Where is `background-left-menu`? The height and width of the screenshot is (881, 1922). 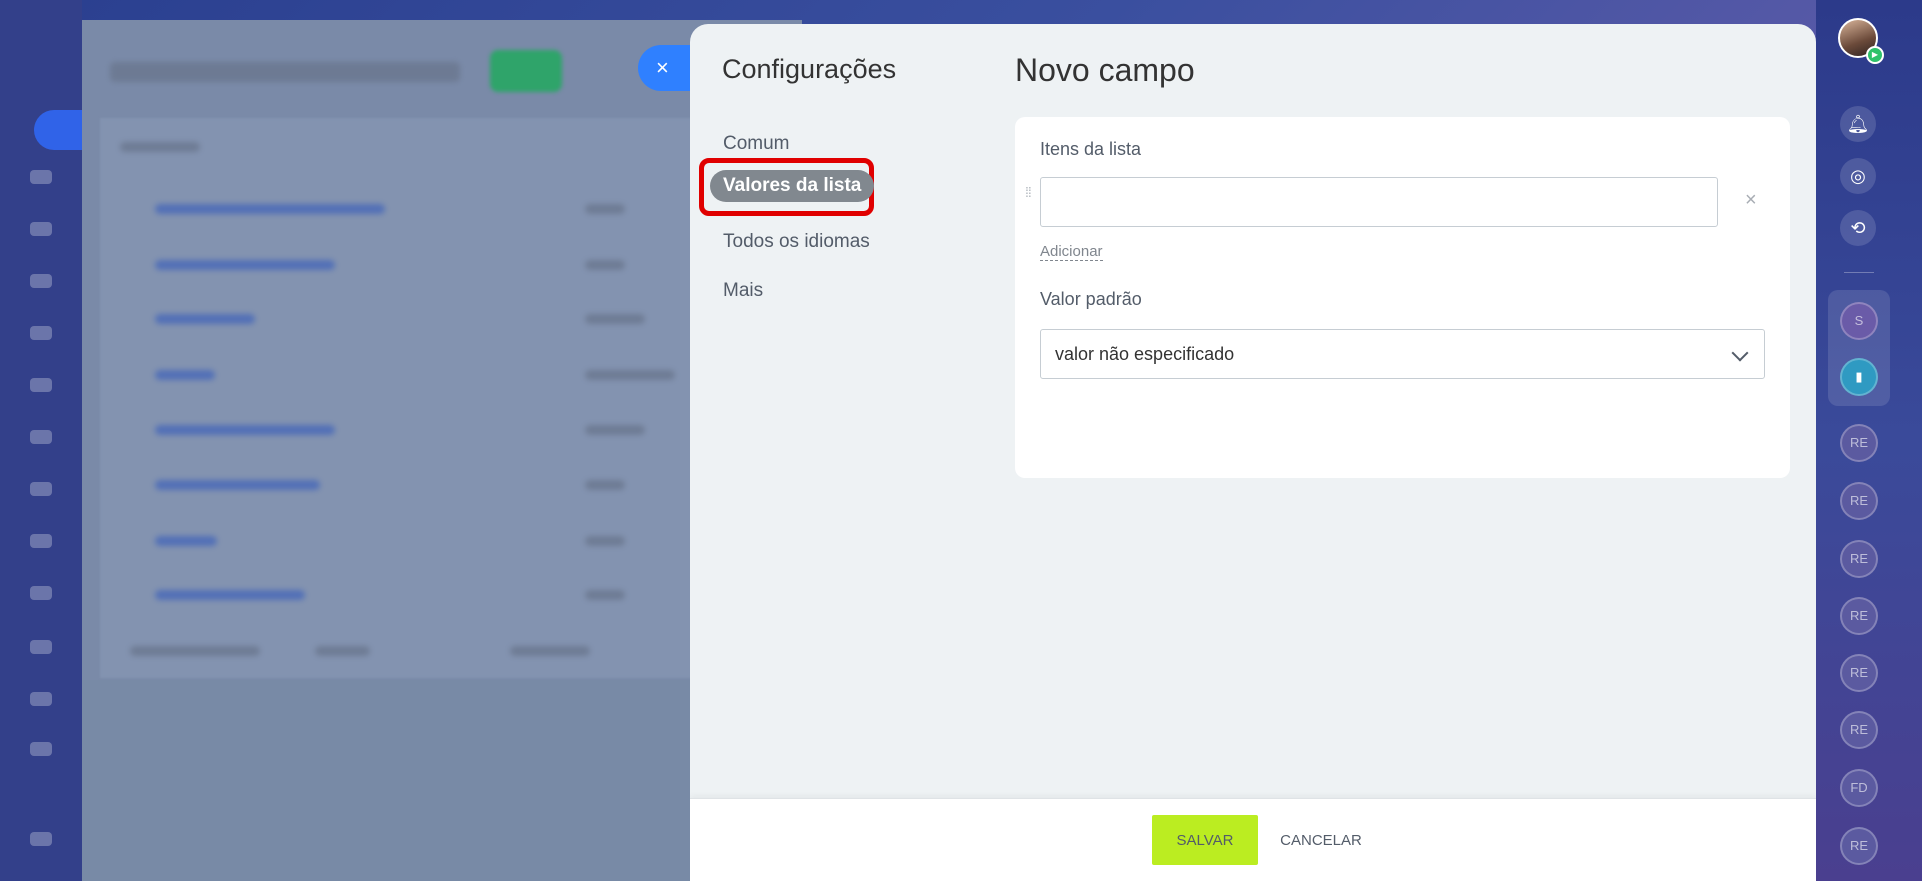 background-left-menu is located at coordinates (41, 440).